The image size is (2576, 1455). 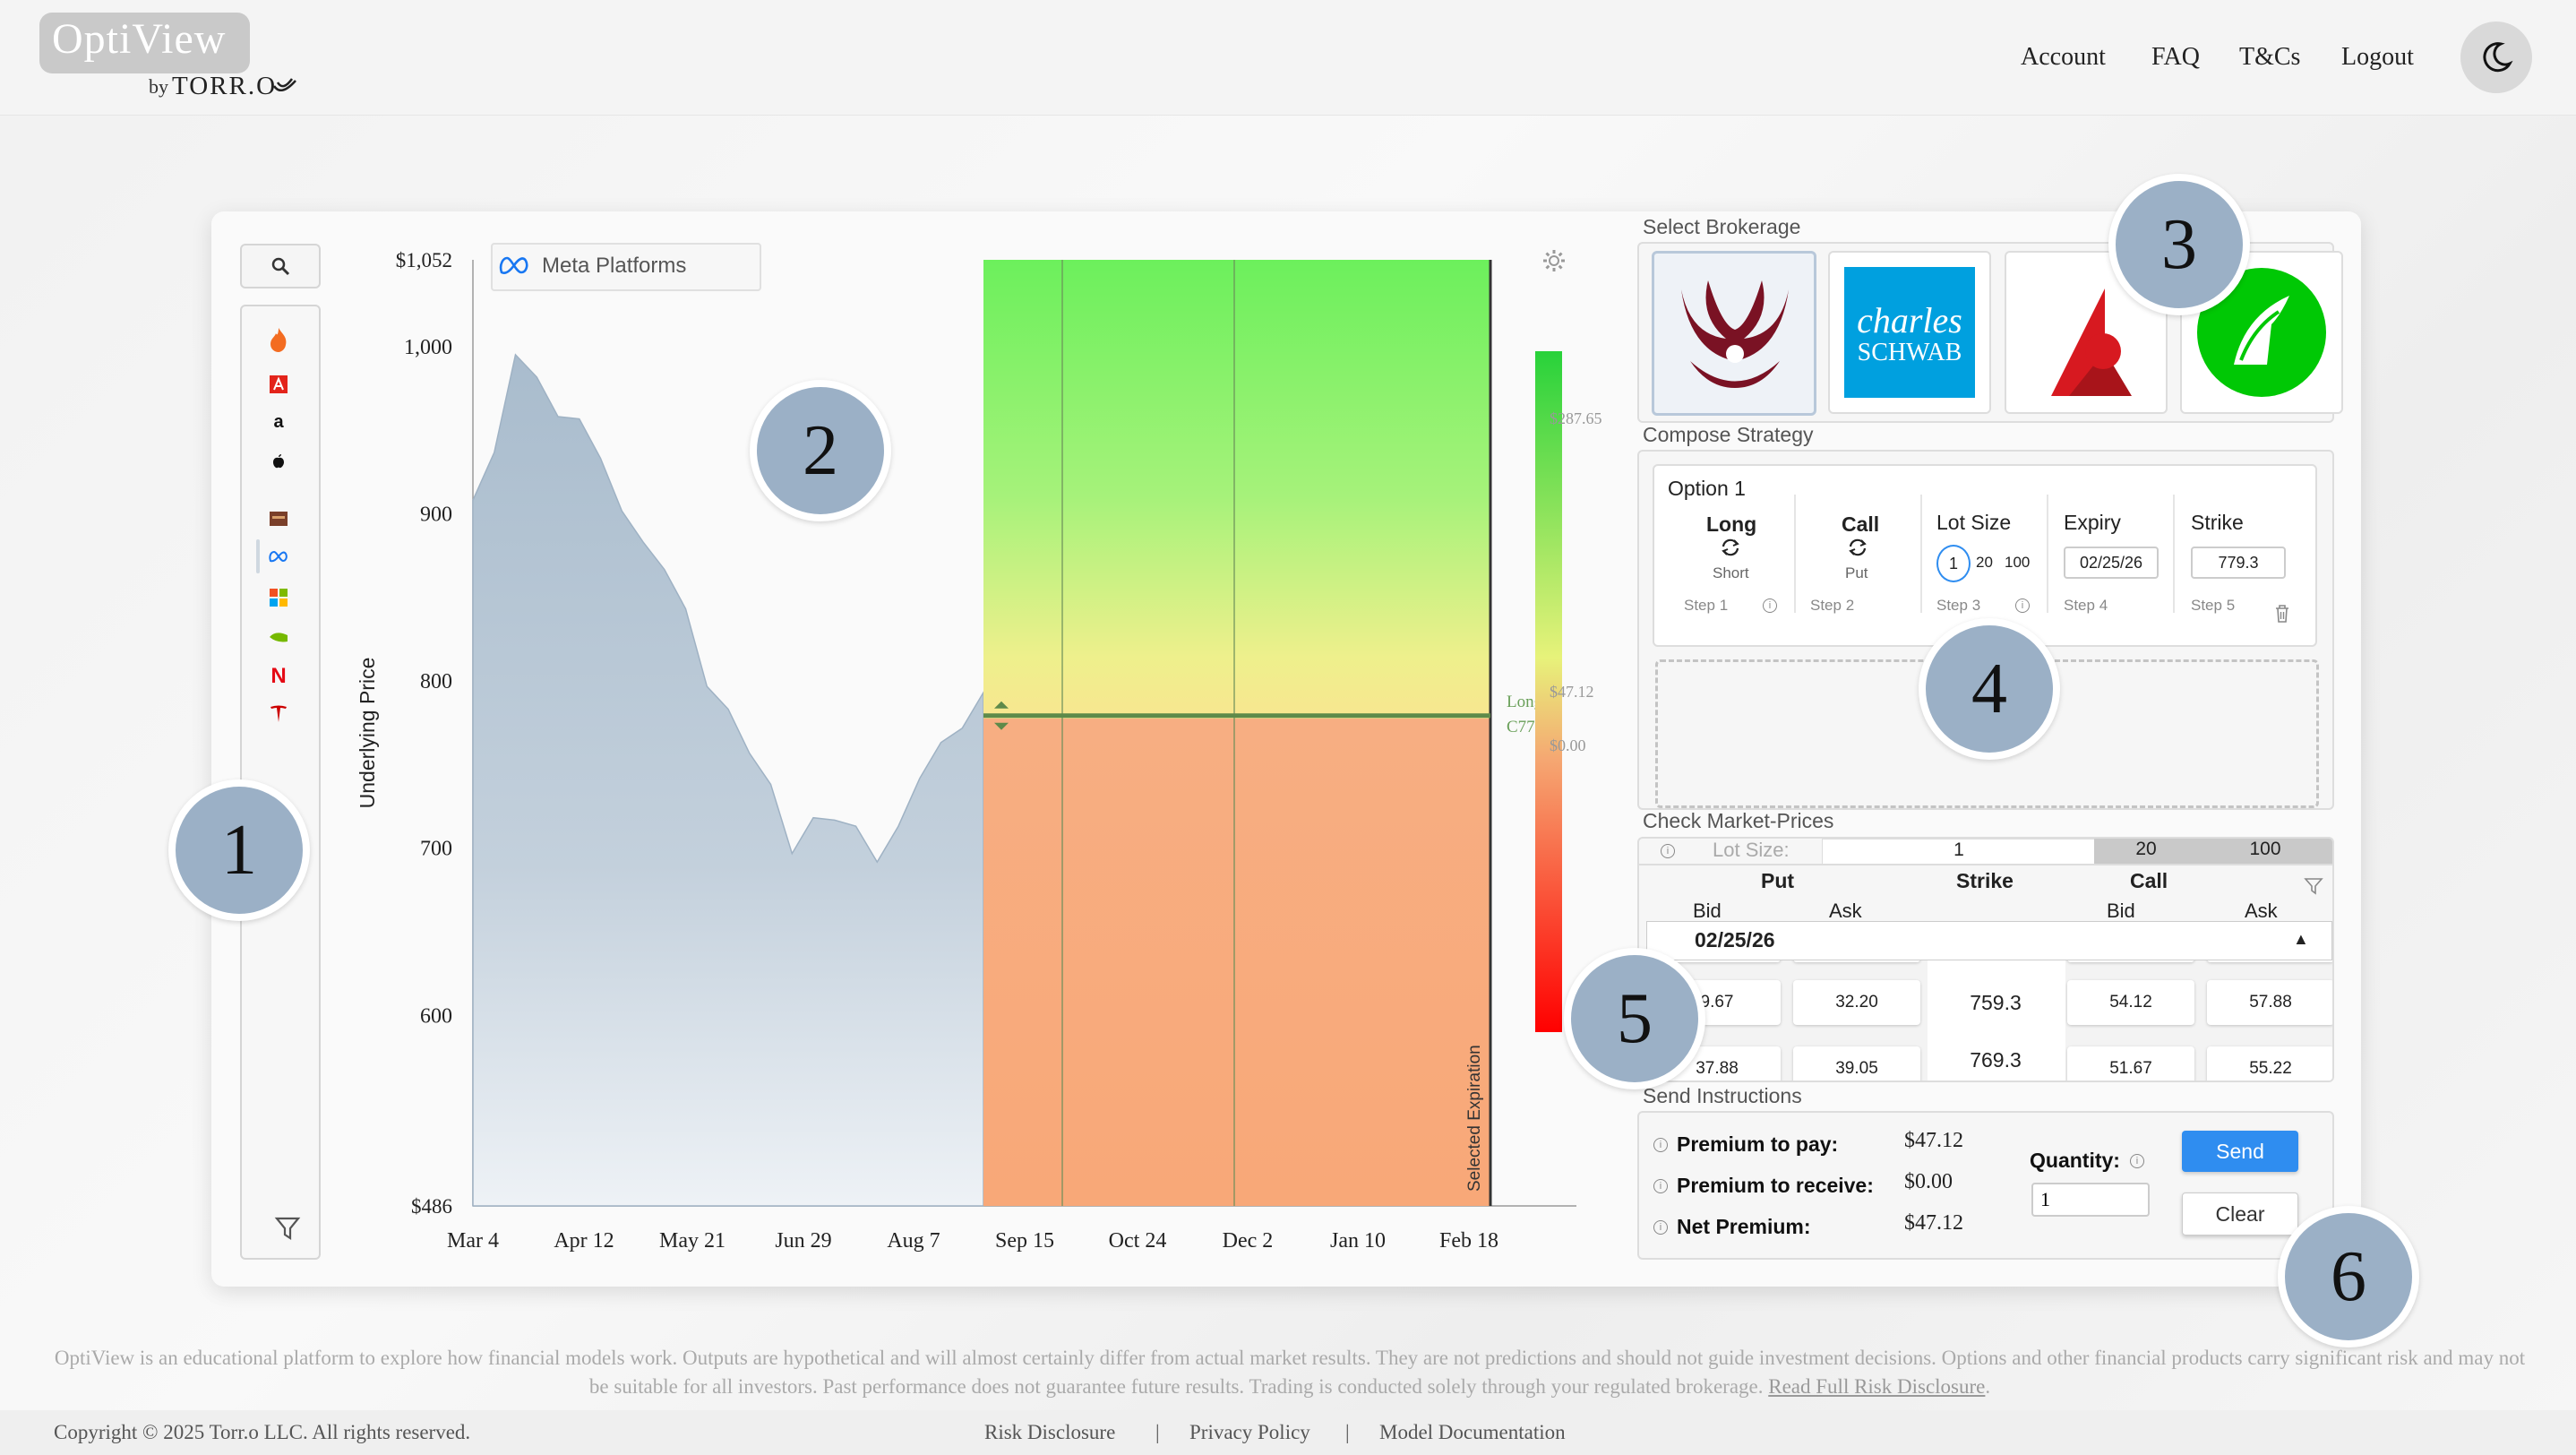 I want to click on ticker-search-button, so click(x=280, y=266).